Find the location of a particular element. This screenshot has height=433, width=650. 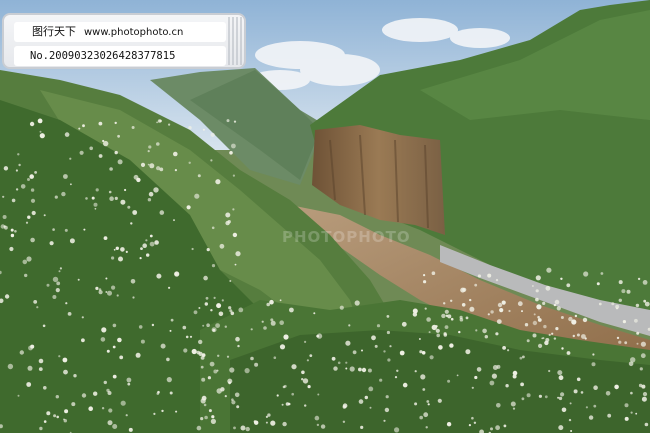

watermark-brand: 图行天下 is located at coordinates (54, 31).